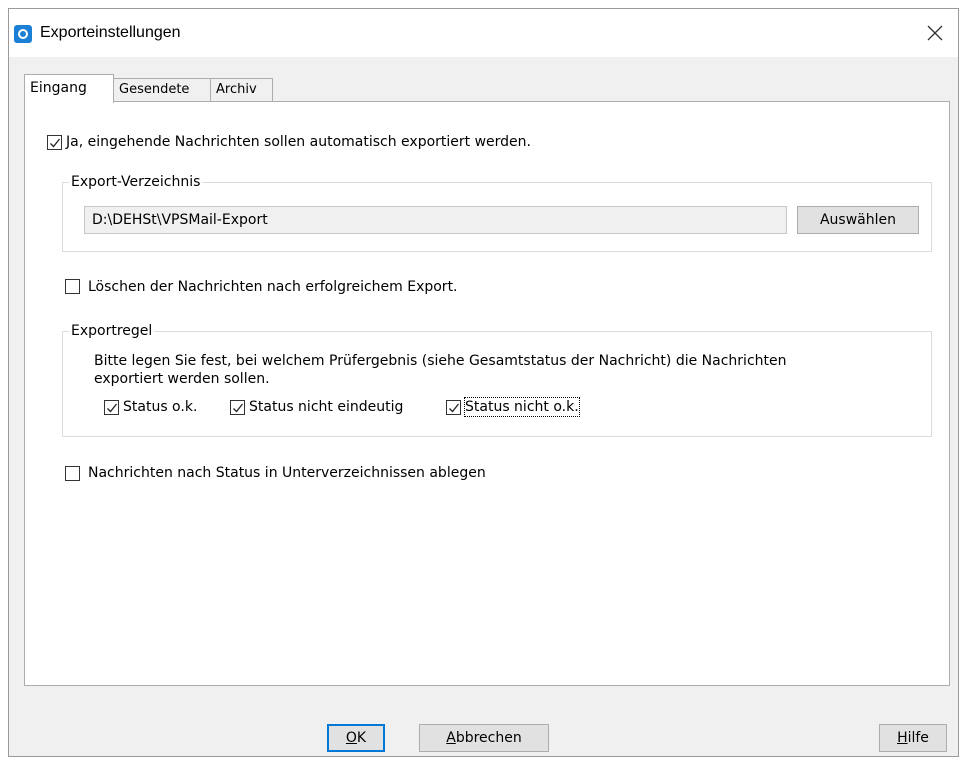 The height and width of the screenshot is (758, 960). I want to click on cancel-button: Abbrechen, so click(484, 738).